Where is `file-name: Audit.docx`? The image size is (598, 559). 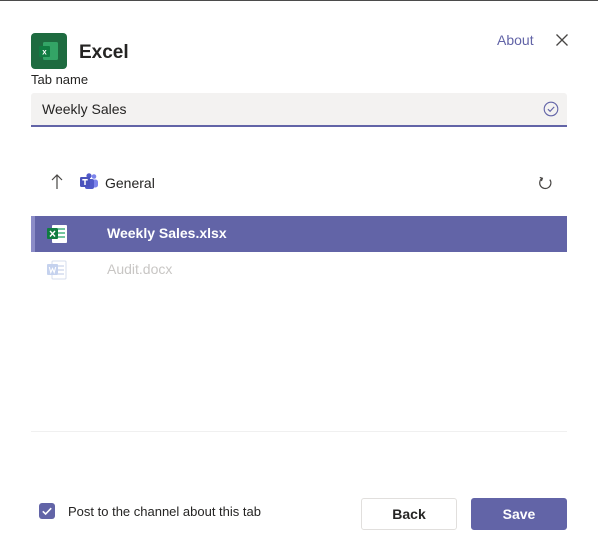
file-name: Audit.docx is located at coordinates (140, 269).